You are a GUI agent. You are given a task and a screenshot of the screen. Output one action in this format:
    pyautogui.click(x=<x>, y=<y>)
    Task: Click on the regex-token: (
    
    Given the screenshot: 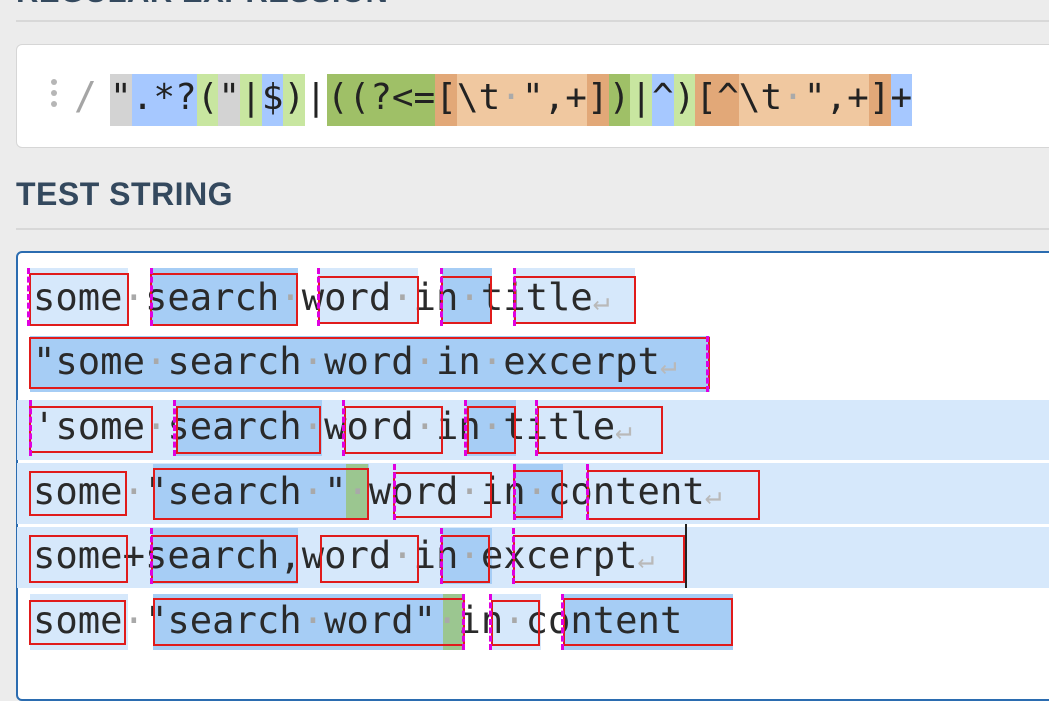 What is the action you would take?
    pyautogui.click(x=207, y=100)
    